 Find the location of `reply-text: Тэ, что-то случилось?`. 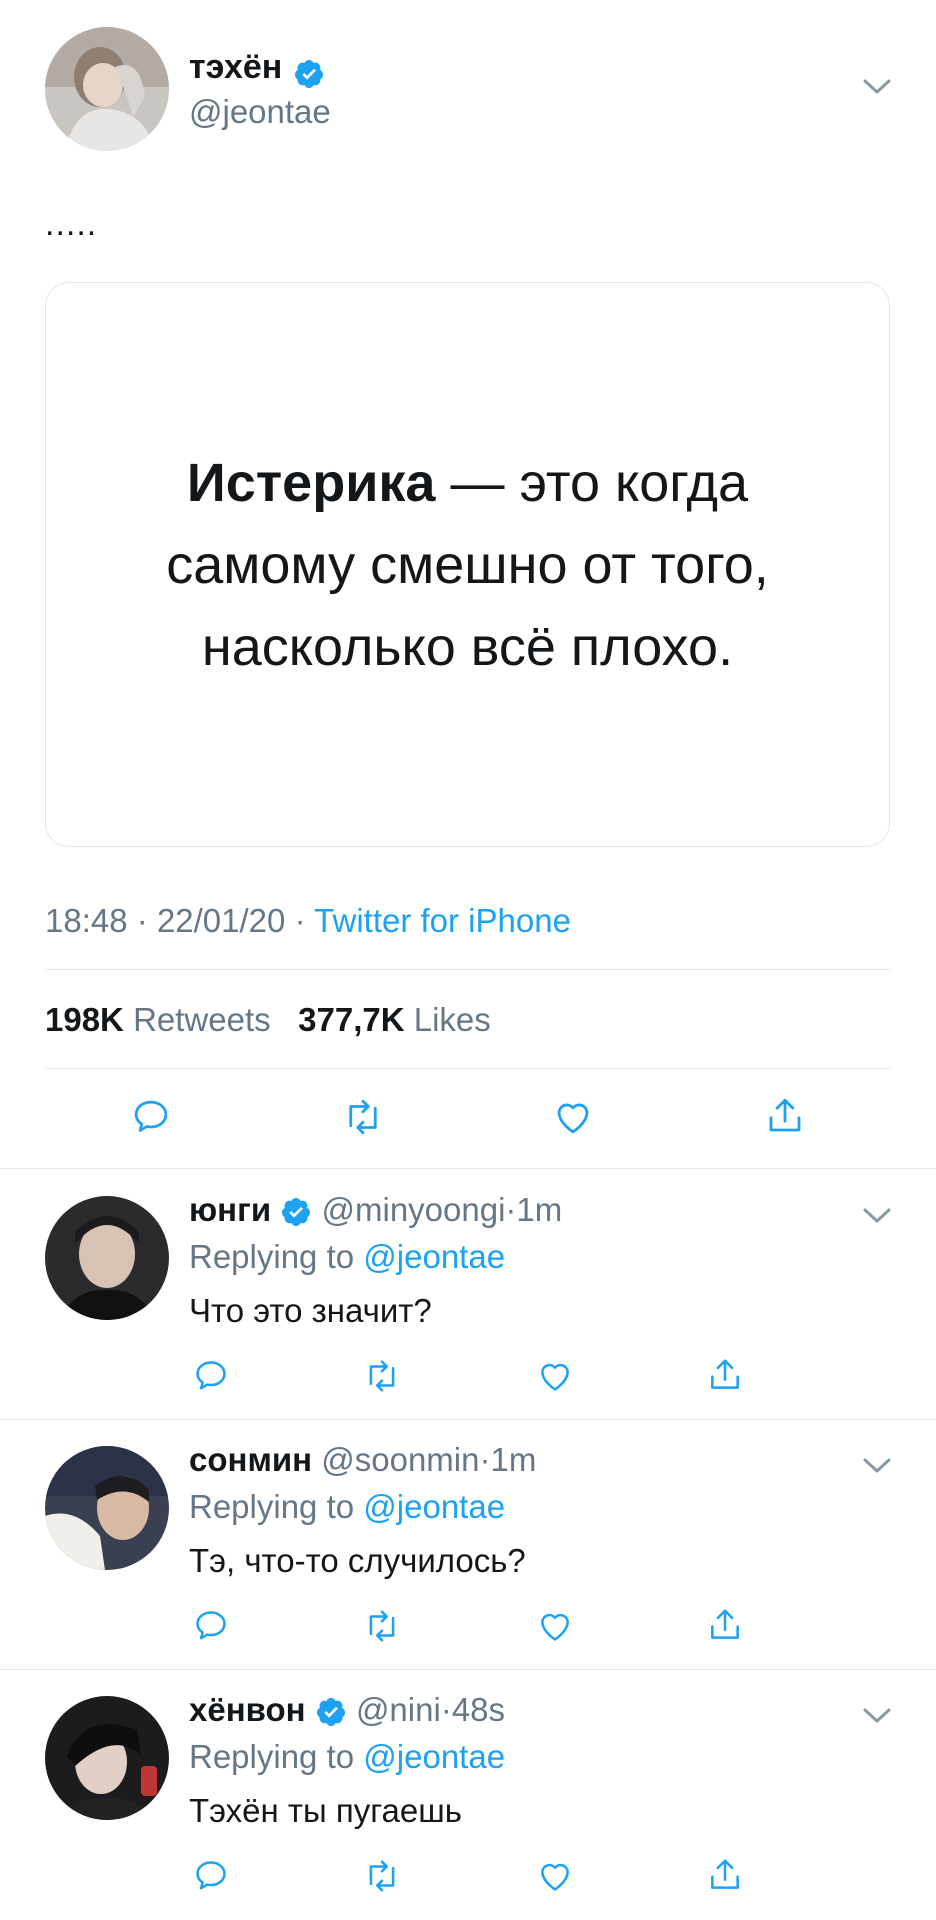

reply-text: Тэ, что-то случилось? is located at coordinates (357, 1560).